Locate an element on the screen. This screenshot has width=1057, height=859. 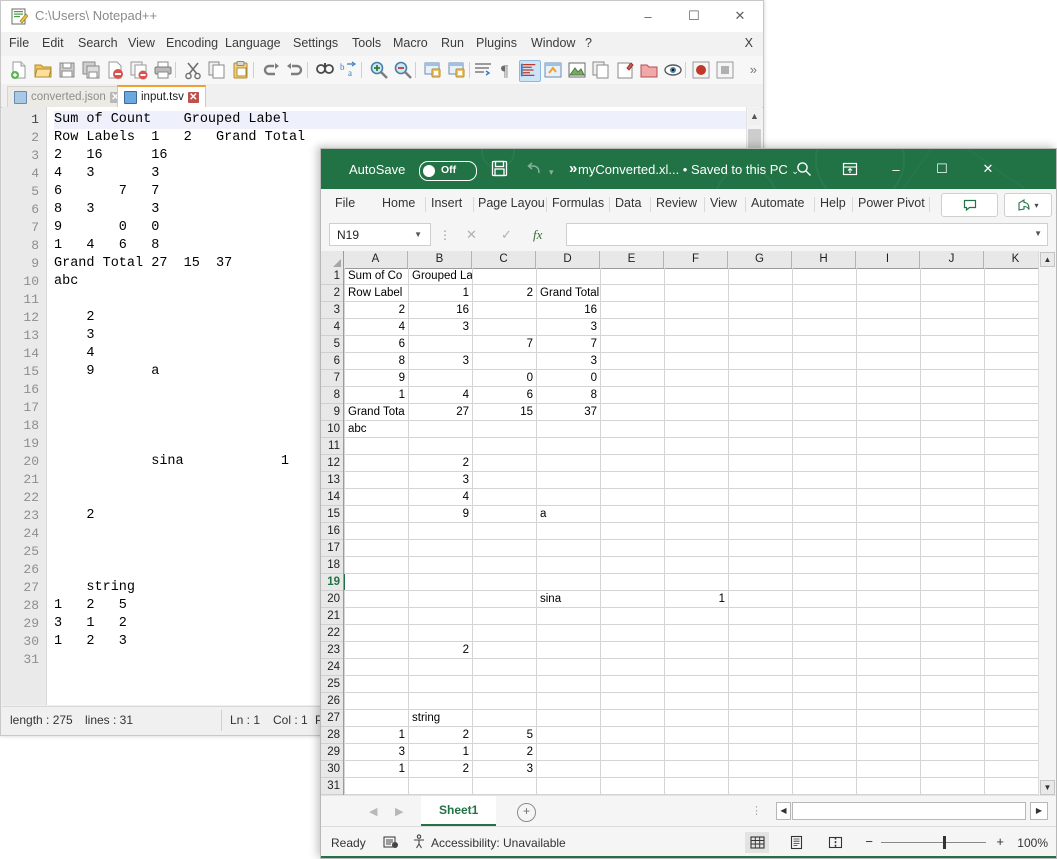
ribbon-display-options-icon is located at coordinates (850, 169).